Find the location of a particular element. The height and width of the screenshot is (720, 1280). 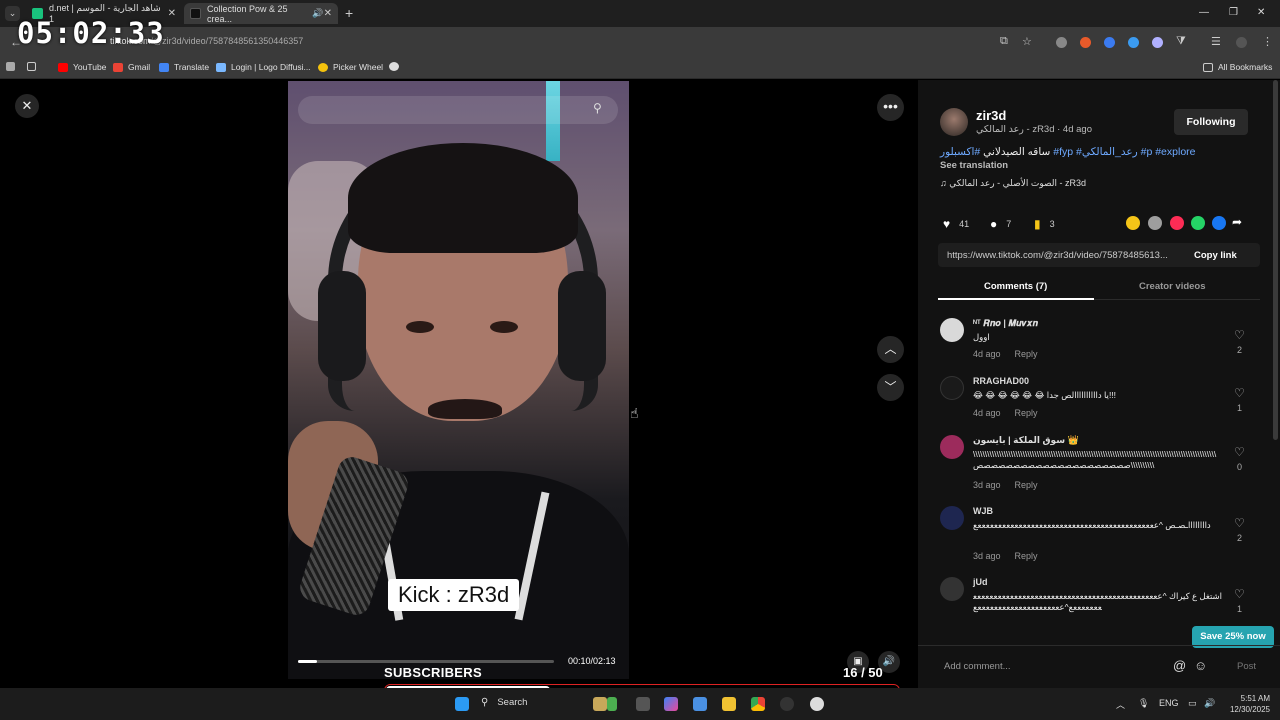

panel-scrollbar is located at coordinates (1275, 260).